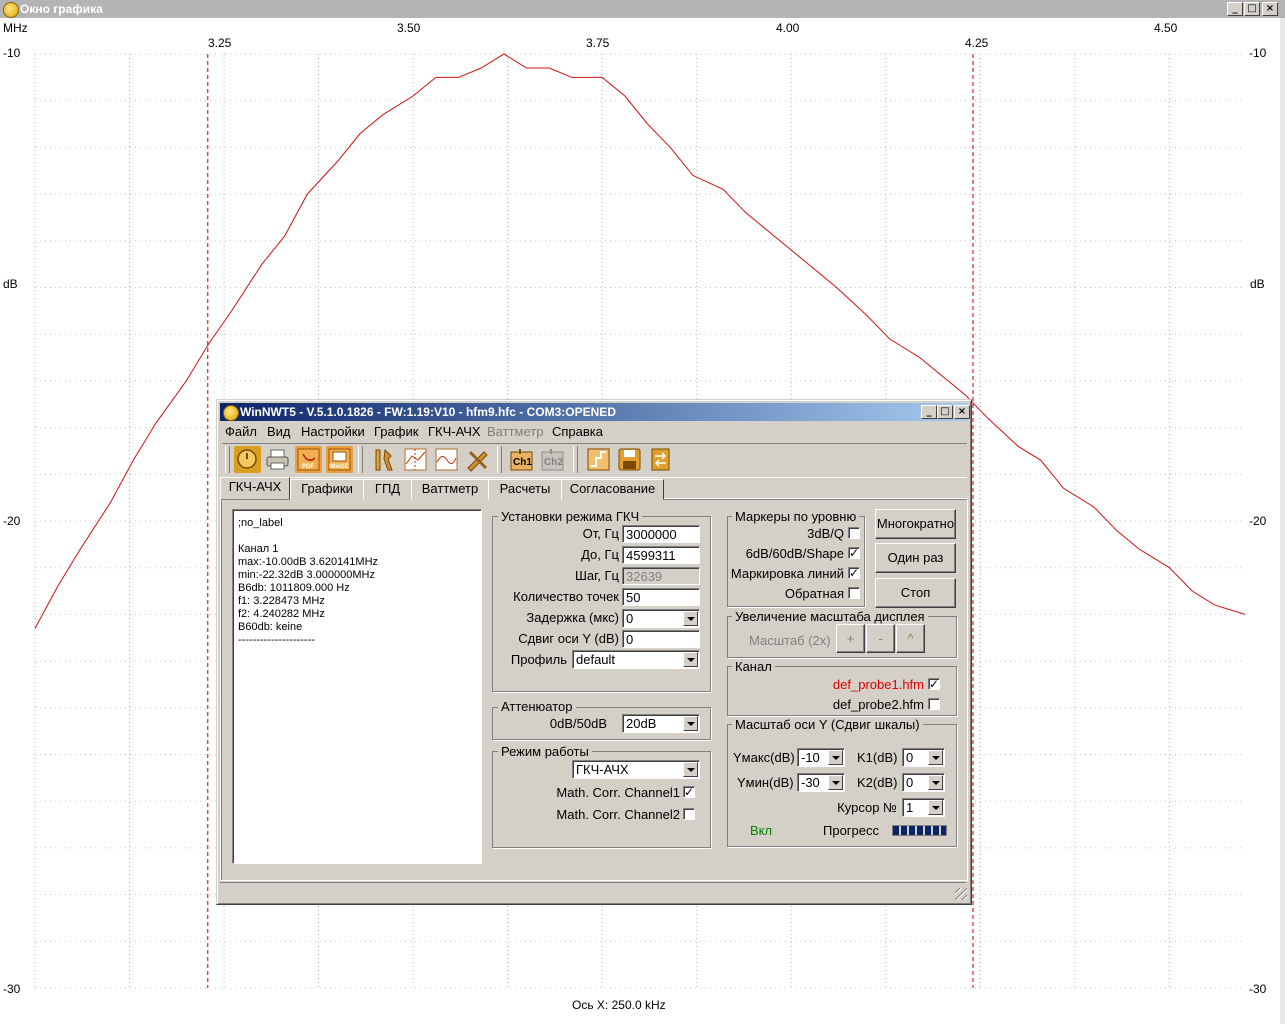 The height and width of the screenshot is (1024, 1285). I want to click on cursor-value: 1, so click(910, 807).